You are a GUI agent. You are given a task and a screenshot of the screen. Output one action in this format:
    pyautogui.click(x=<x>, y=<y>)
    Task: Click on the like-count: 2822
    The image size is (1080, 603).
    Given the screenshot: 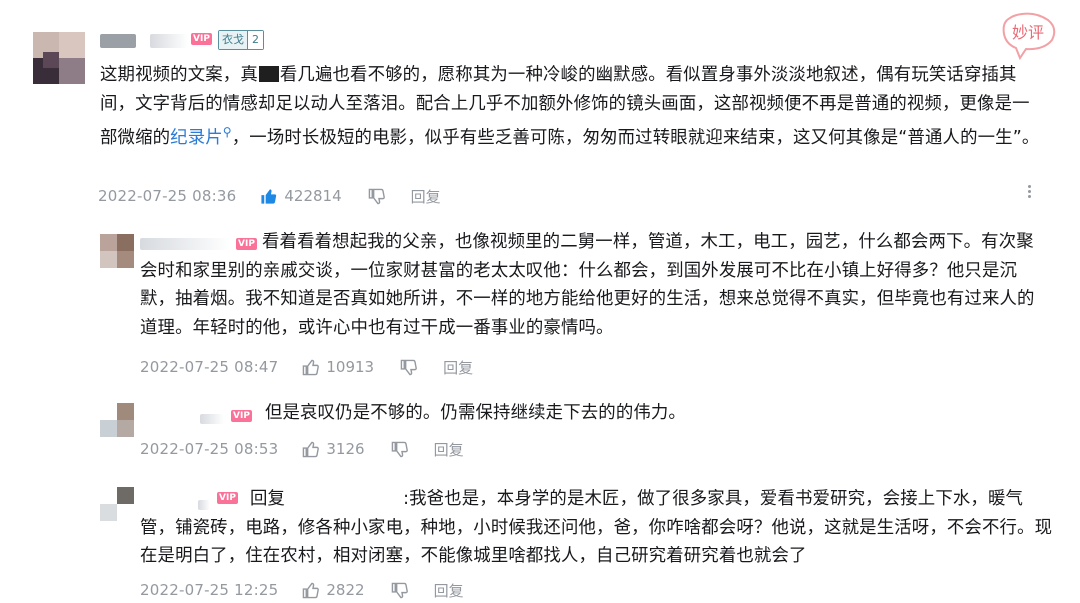 What is the action you would take?
    pyautogui.click(x=345, y=590)
    